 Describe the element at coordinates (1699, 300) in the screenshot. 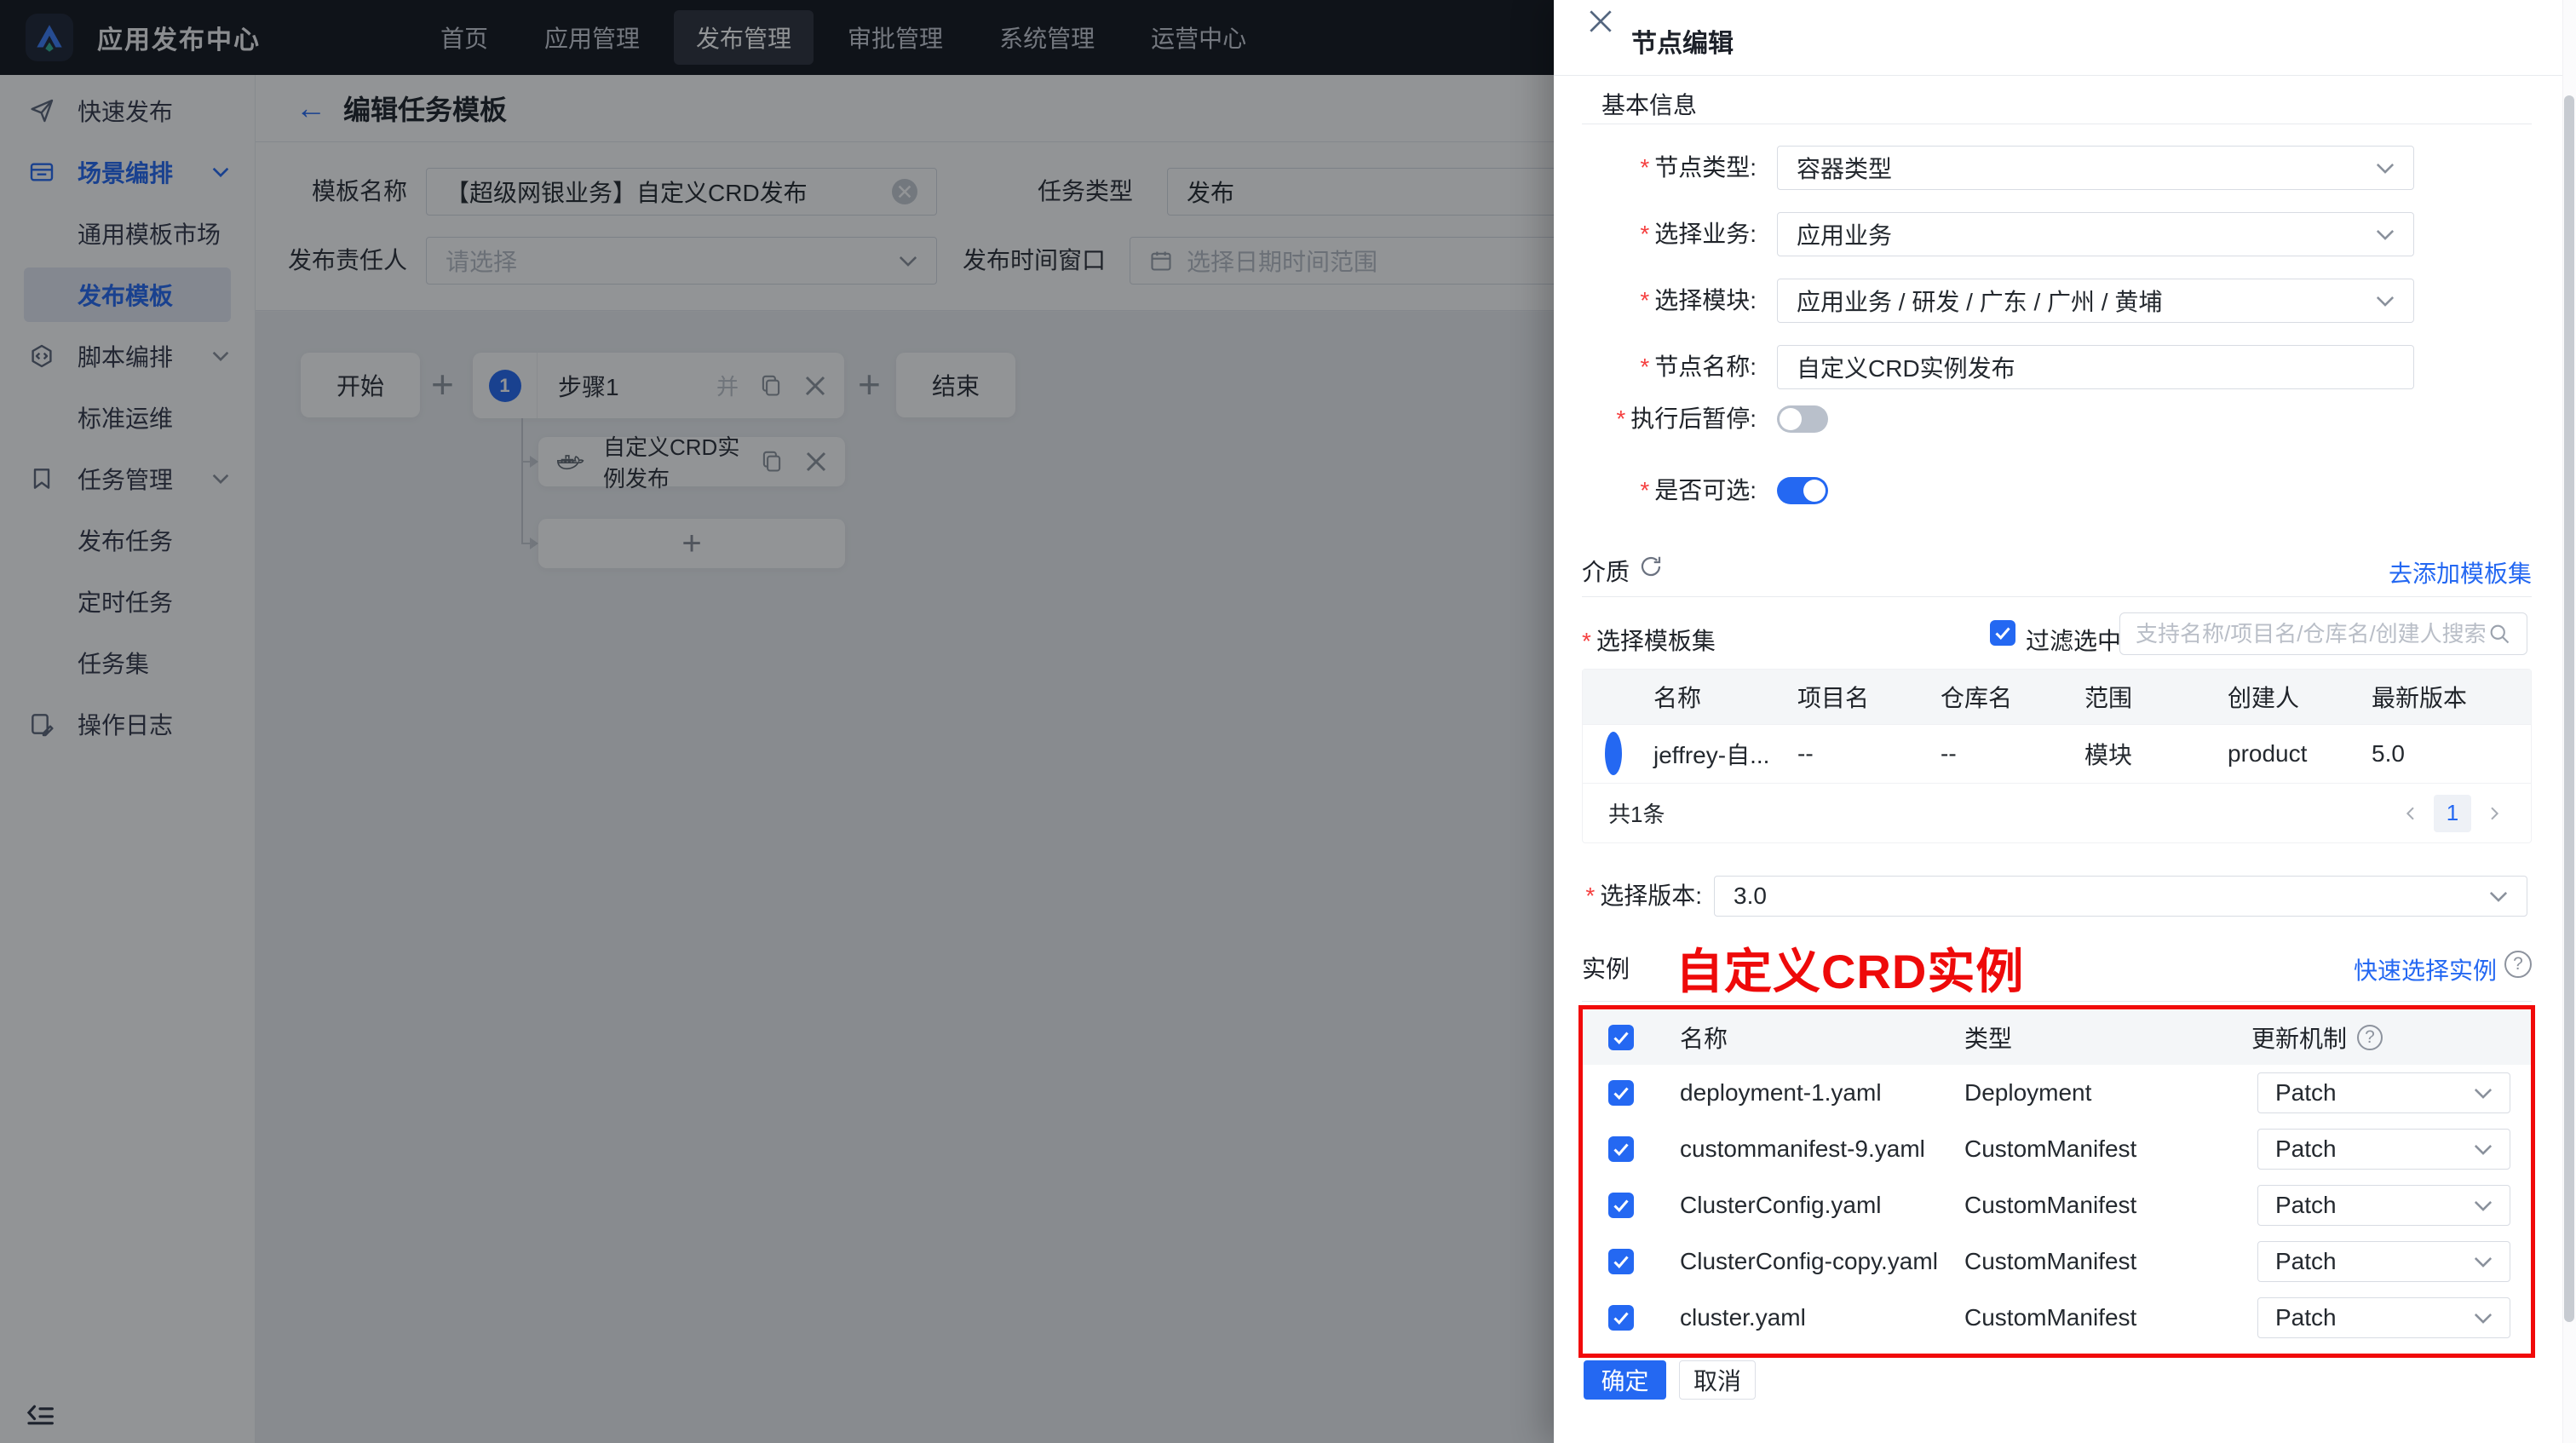

I see `module-label: * 选择模块:` at that location.